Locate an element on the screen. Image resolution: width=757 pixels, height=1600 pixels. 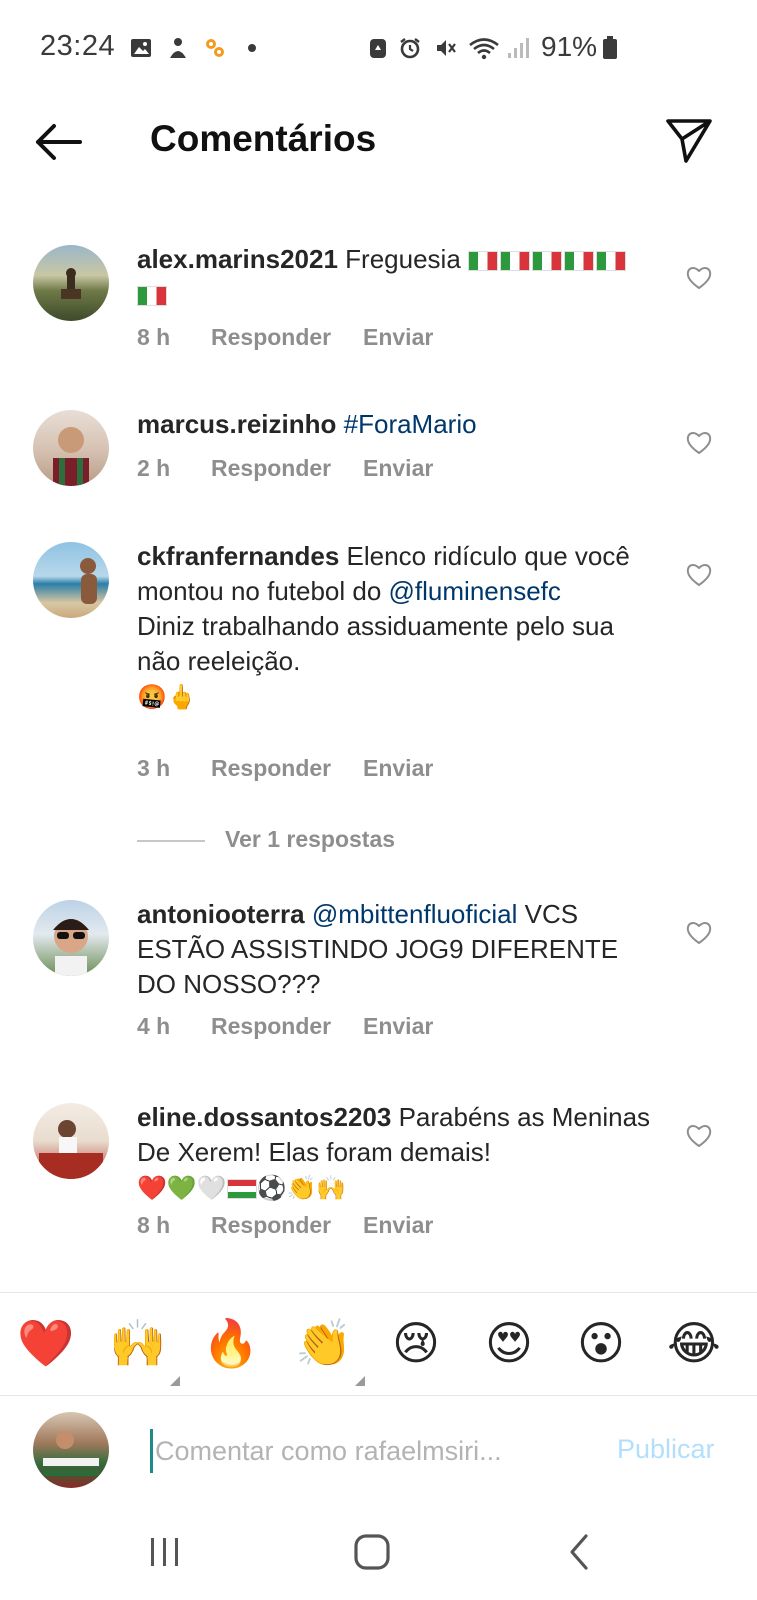
emoji: ❤️💚🤍 is located at coordinates (182, 1189).